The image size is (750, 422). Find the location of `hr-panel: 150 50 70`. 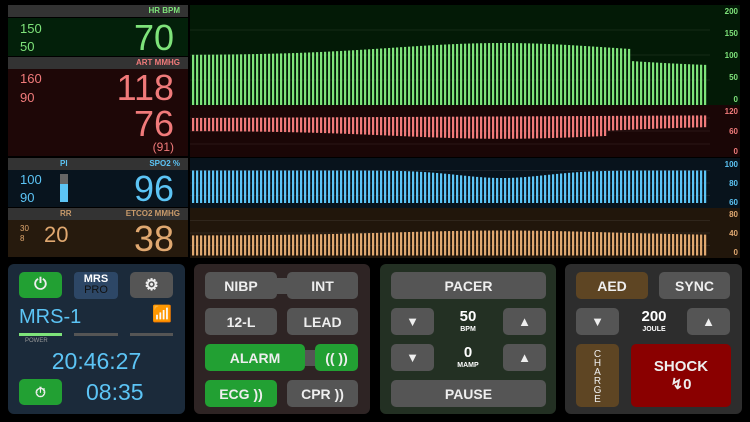

hr-panel: 150 50 70 is located at coordinates (98, 37).